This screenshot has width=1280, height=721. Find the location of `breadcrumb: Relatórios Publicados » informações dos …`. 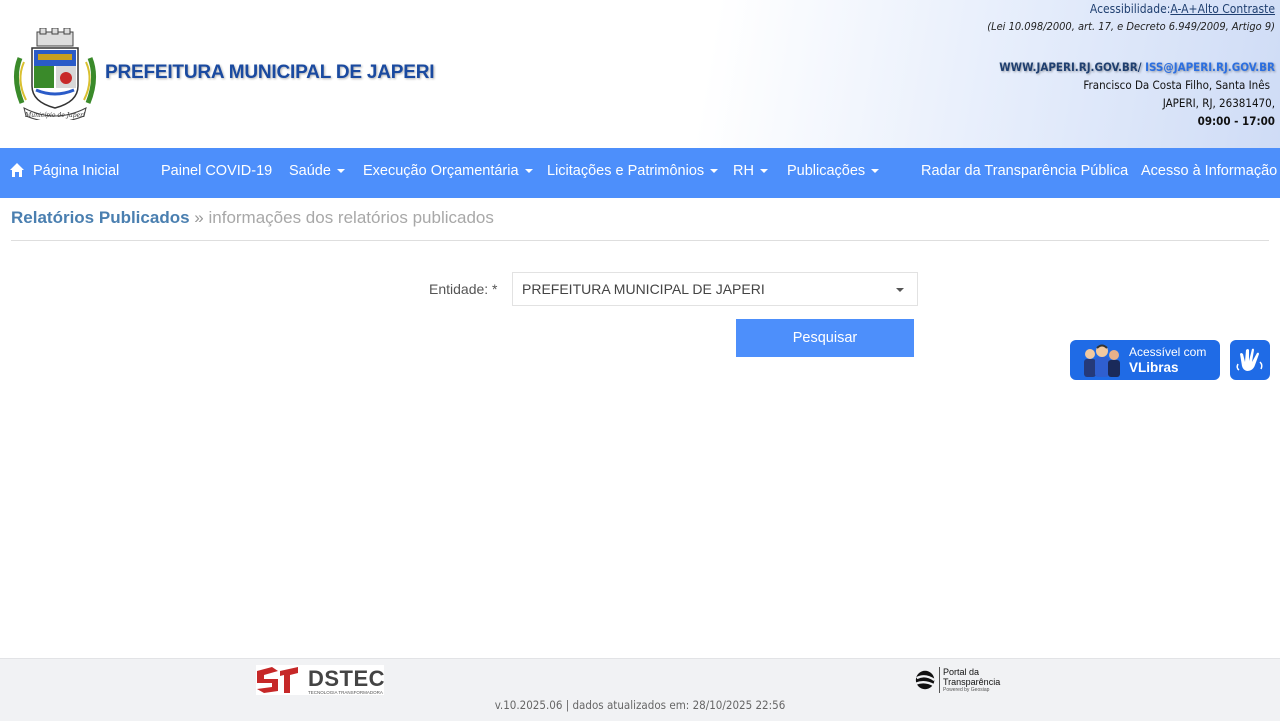

breadcrumb: Relatórios Publicados » informações dos … is located at coordinates (252, 218).